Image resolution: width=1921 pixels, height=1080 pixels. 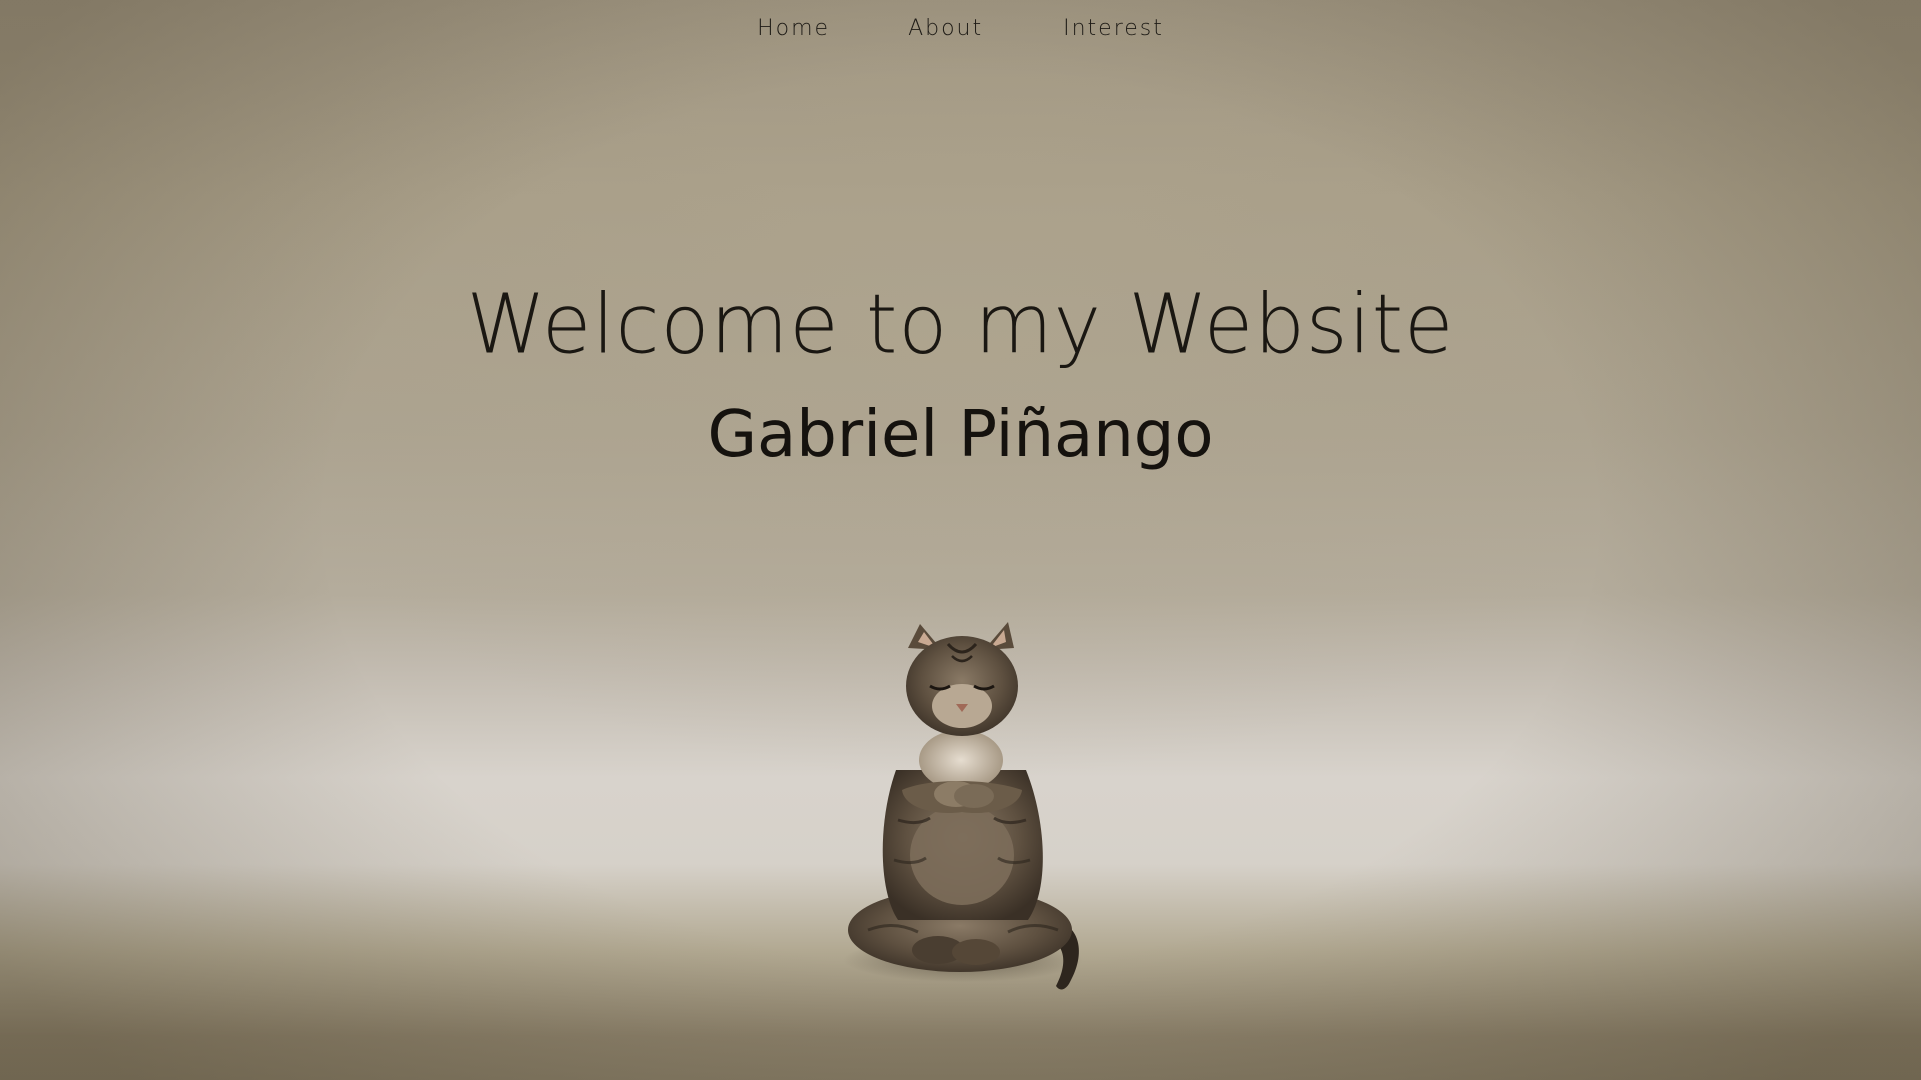 I want to click on nav-link-about: About, so click(x=945, y=28).